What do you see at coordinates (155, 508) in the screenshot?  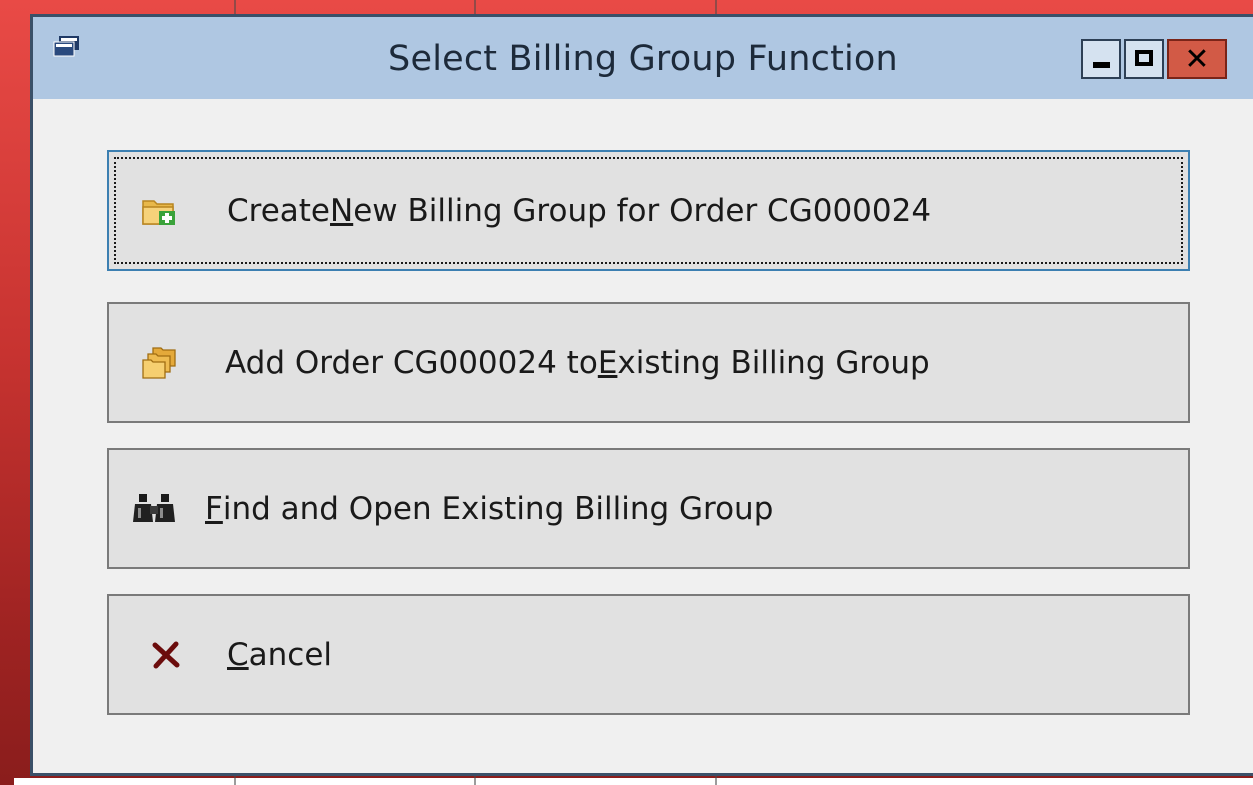 I see `binoculars-icon` at bounding box center [155, 508].